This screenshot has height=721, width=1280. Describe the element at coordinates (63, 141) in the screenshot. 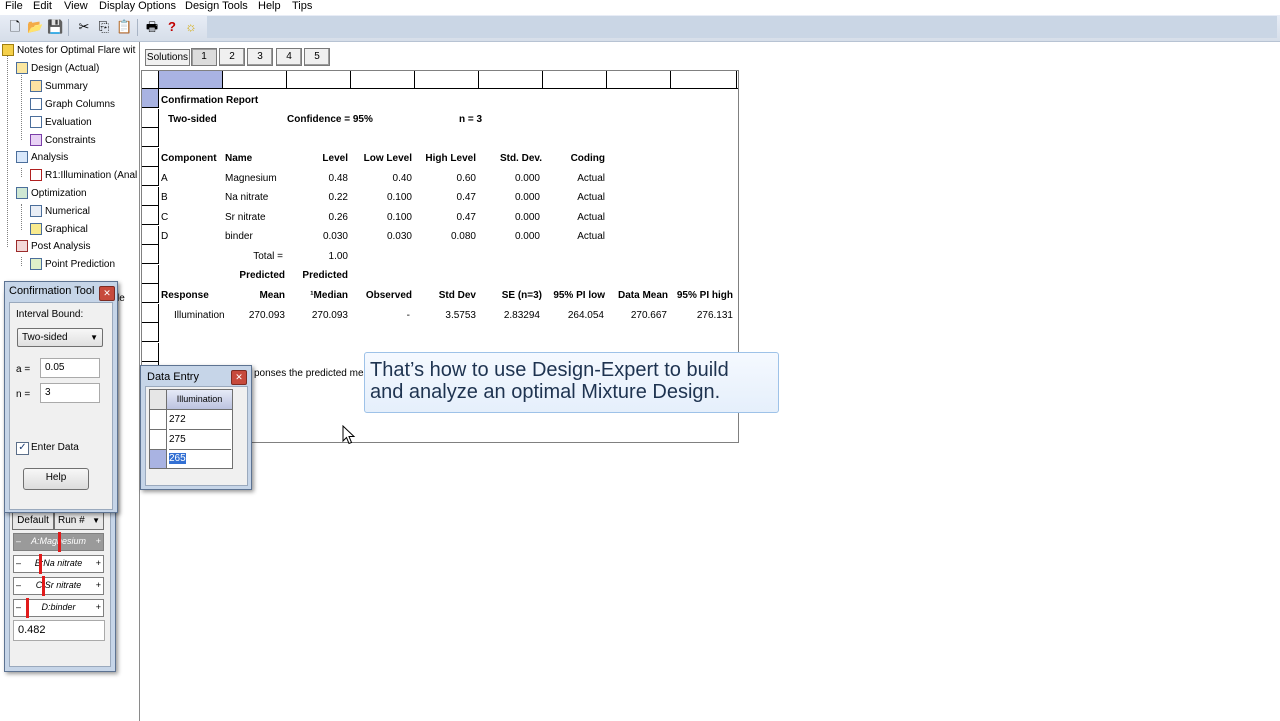

I see `tree-item-constraints: Constraints` at that location.